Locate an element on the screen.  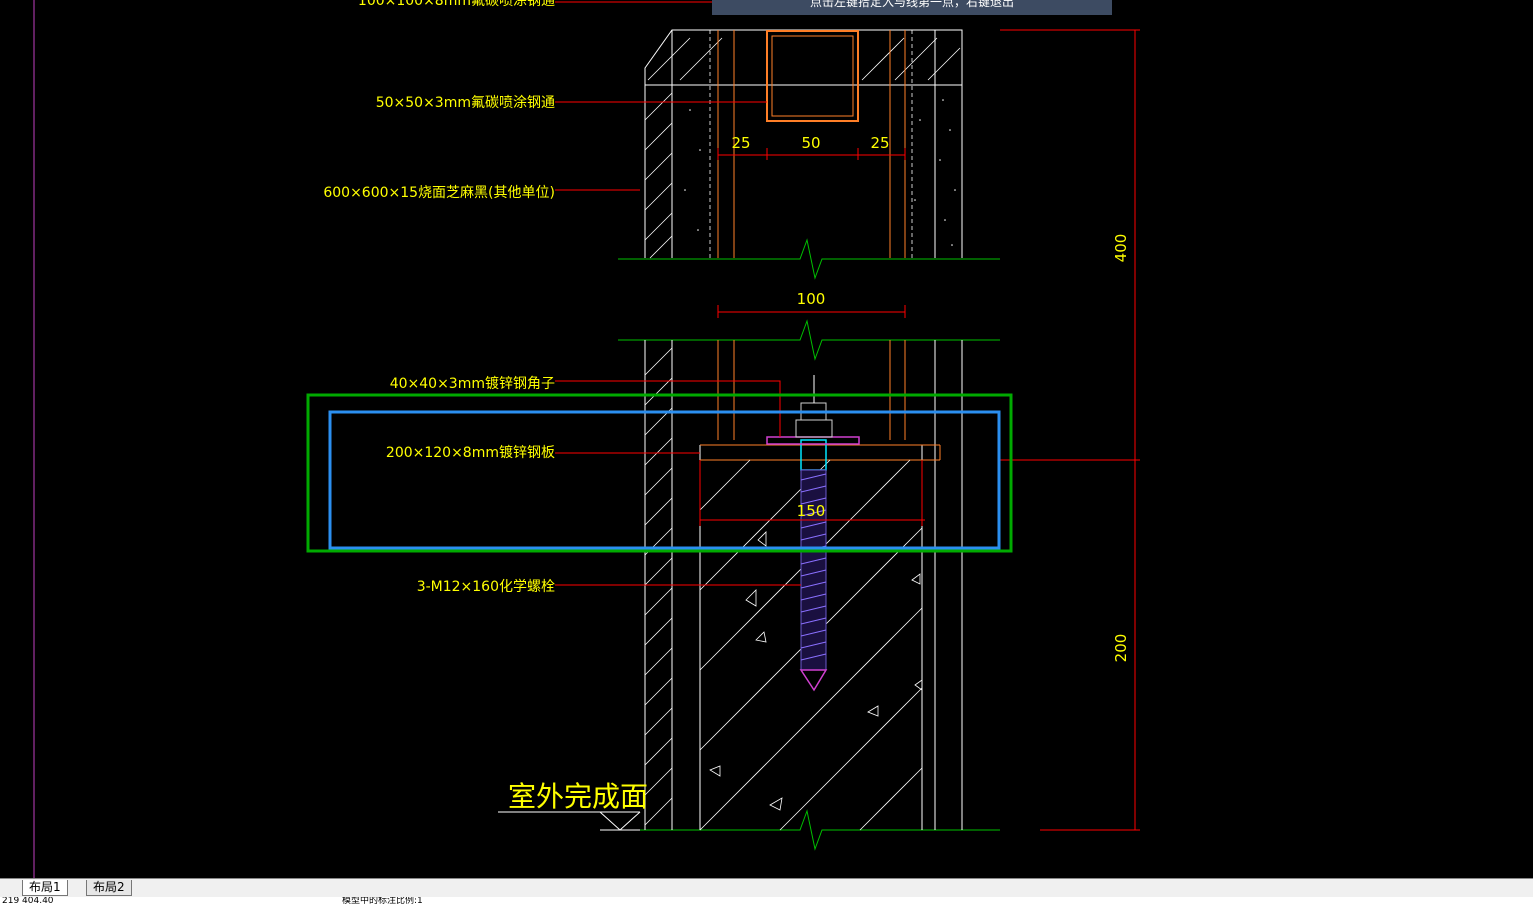
status-command: 模型中的标注比例:1 is located at coordinates (382, 901).